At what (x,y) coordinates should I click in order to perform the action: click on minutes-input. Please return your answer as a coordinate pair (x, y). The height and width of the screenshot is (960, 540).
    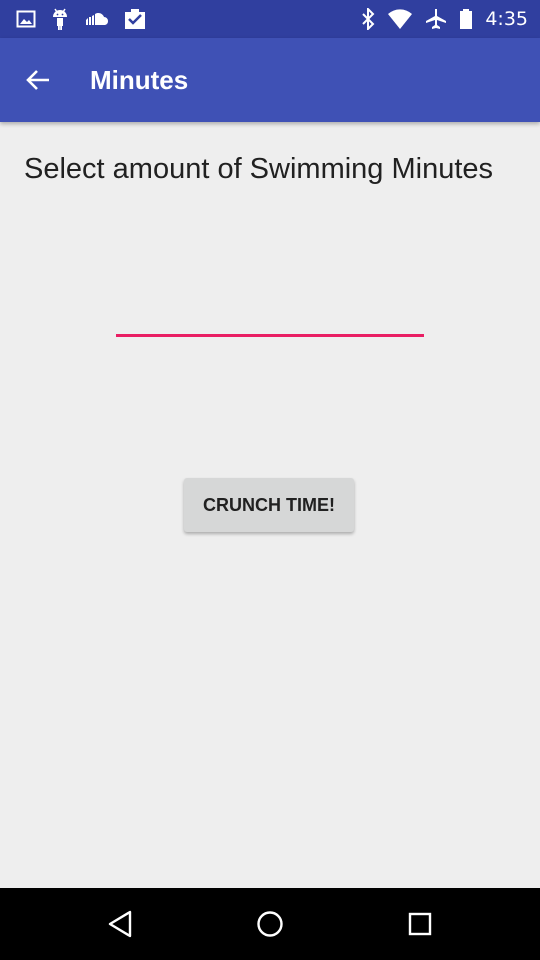
    Looking at the image, I should click on (270, 313).